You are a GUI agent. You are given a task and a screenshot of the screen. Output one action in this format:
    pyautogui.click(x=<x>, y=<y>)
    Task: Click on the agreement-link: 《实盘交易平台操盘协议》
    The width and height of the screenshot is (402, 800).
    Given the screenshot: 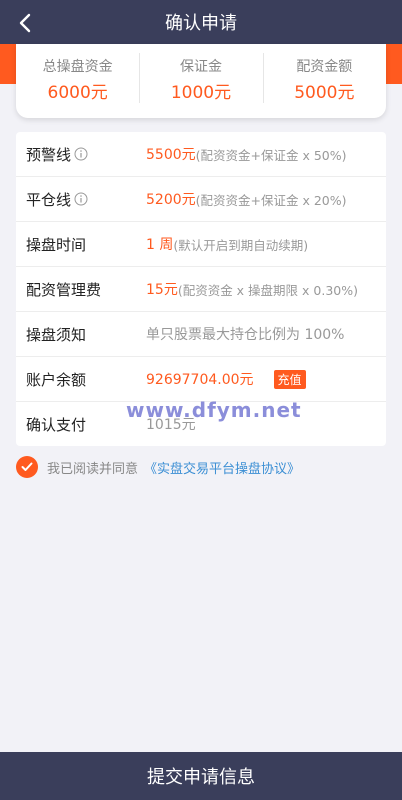 What is the action you would take?
    pyautogui.click(x=222, y=467)
    